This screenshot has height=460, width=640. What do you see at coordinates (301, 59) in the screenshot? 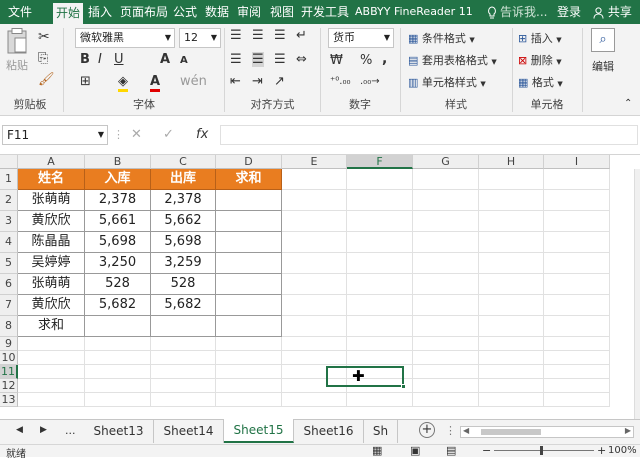
I see `merge-cells-icon: ⇔` at bounding box center [301, 59].